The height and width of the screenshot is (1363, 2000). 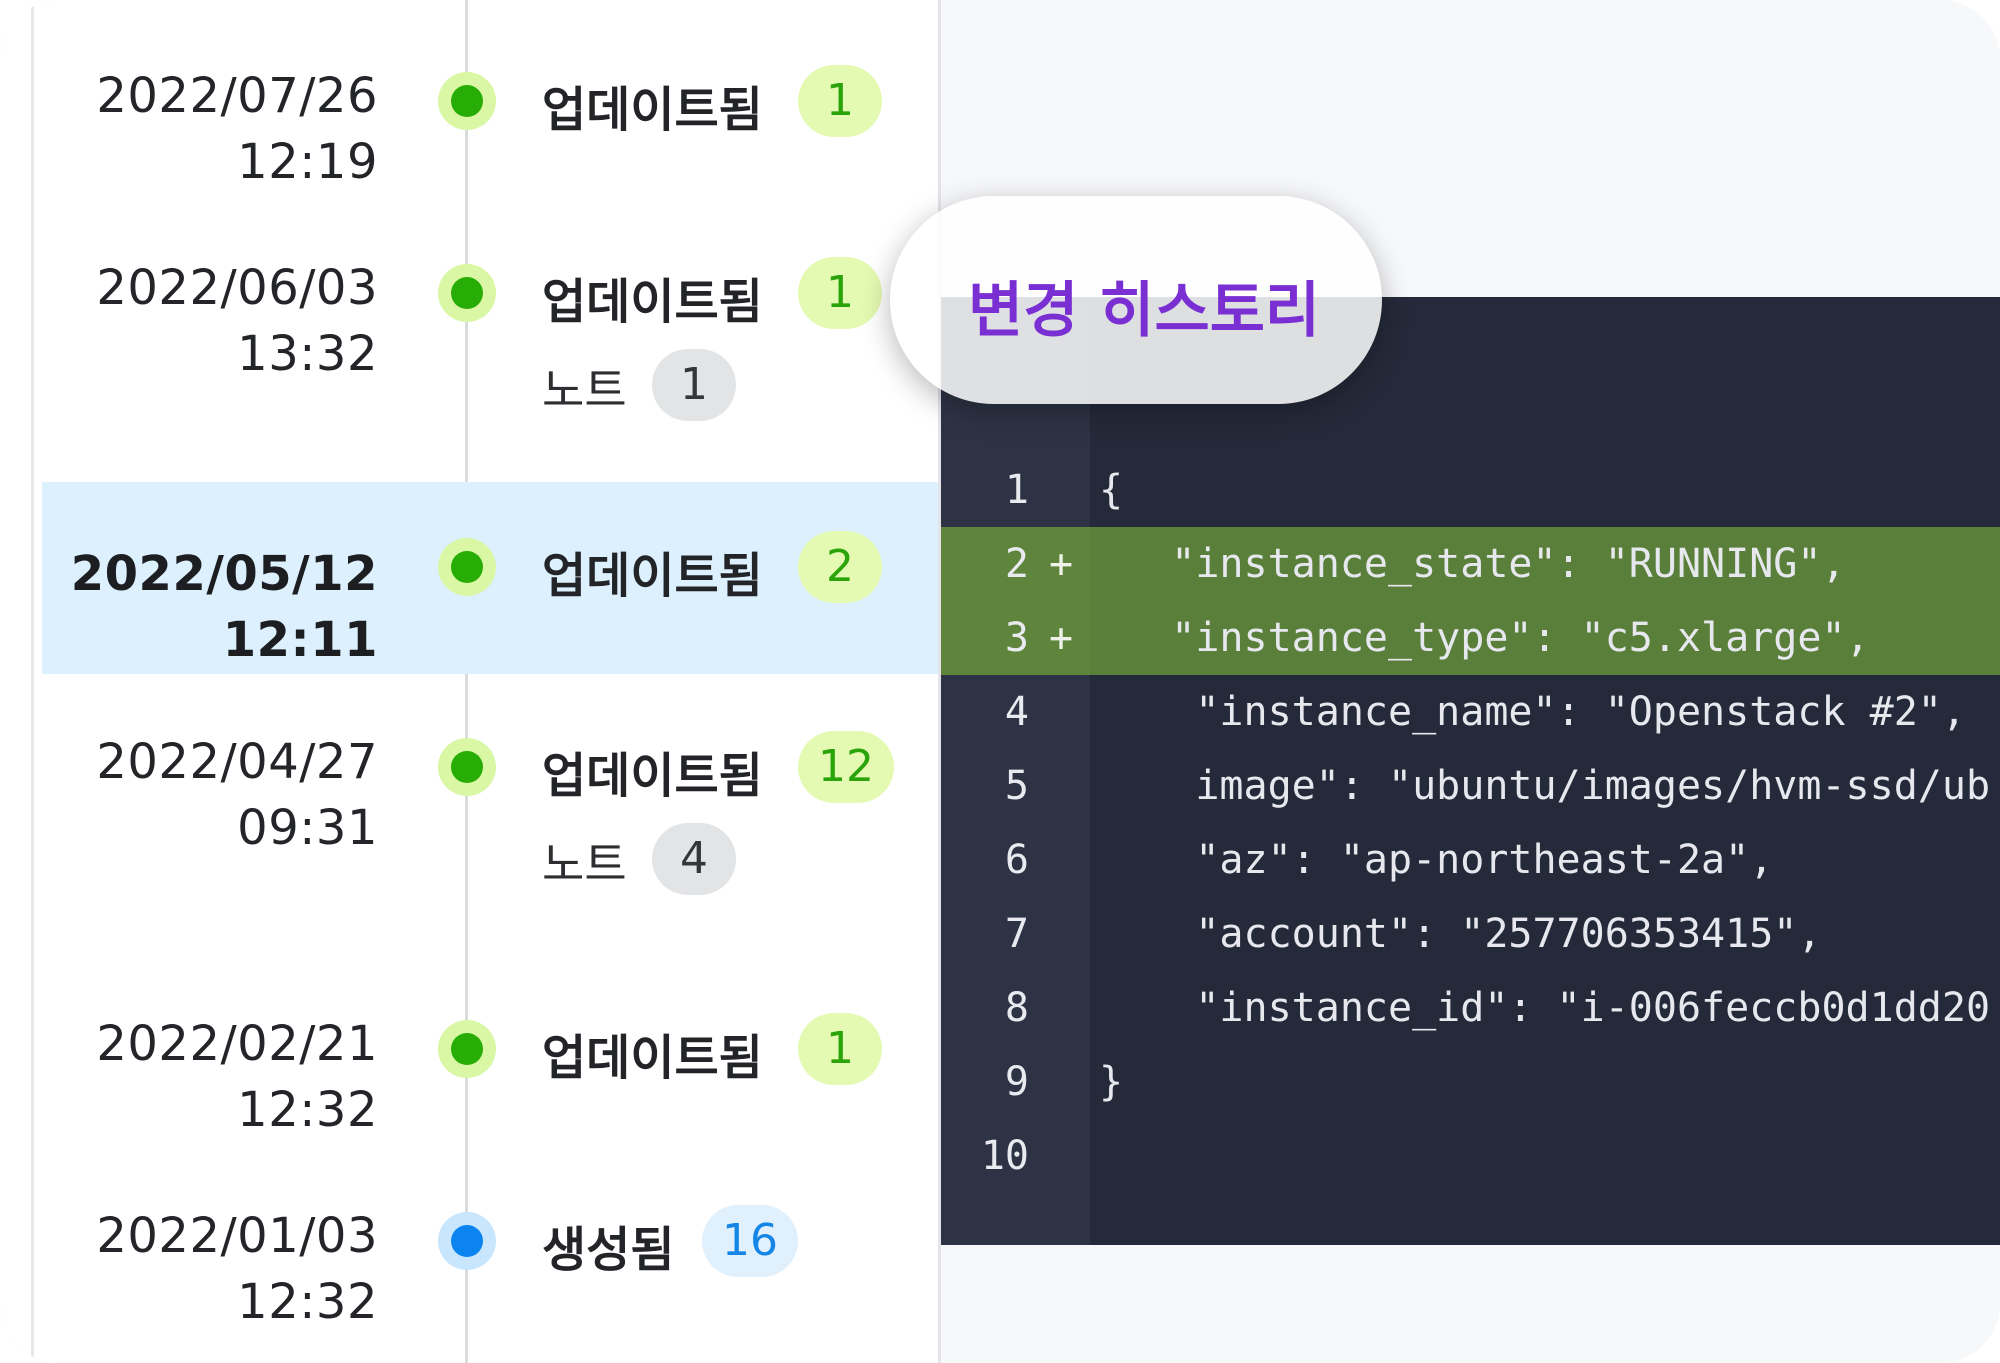 I want to click on code-line: 7 "account": "257706353415",, so click(x=1470, y=934).